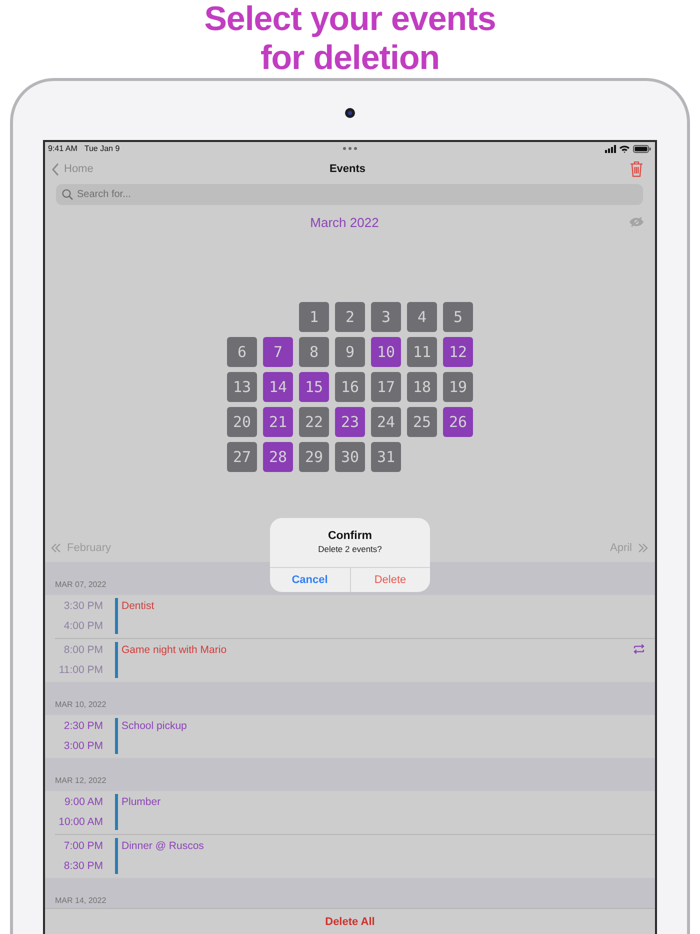 The image size is (700, 934). I want to click on calendar-day: 22, so click(314, 422).